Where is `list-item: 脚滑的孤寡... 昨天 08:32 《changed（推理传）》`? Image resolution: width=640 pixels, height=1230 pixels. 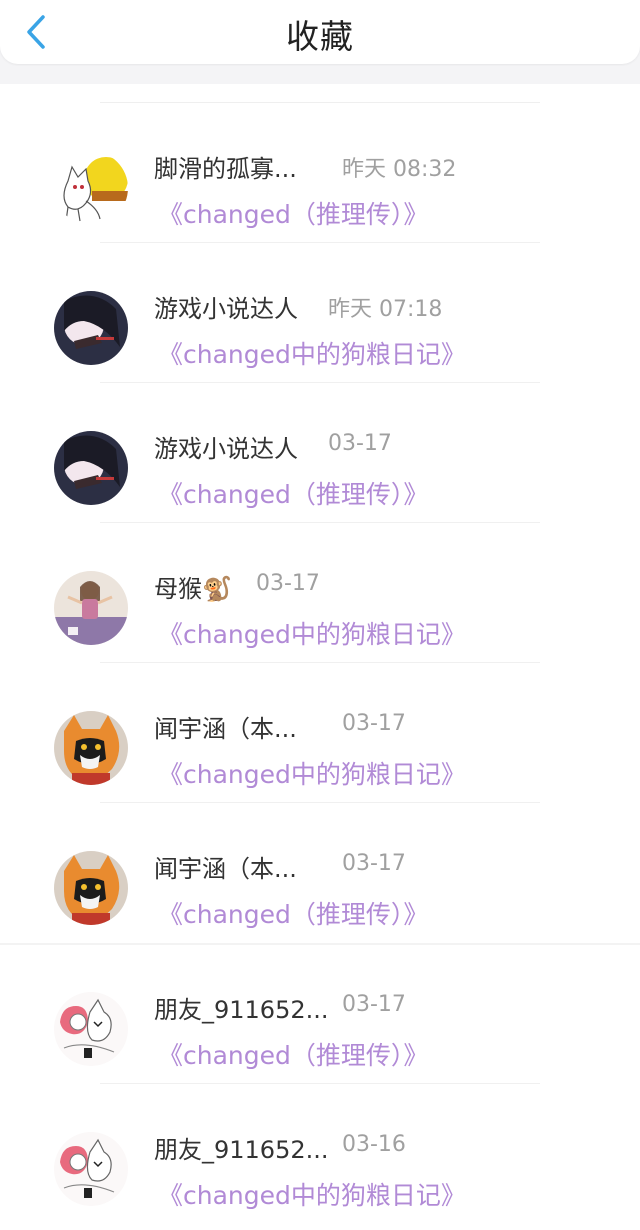
list-item: 脚滑的孤寡... 昨天 08:32 《changed（推理传）》 is located at coordinates (320, 173).